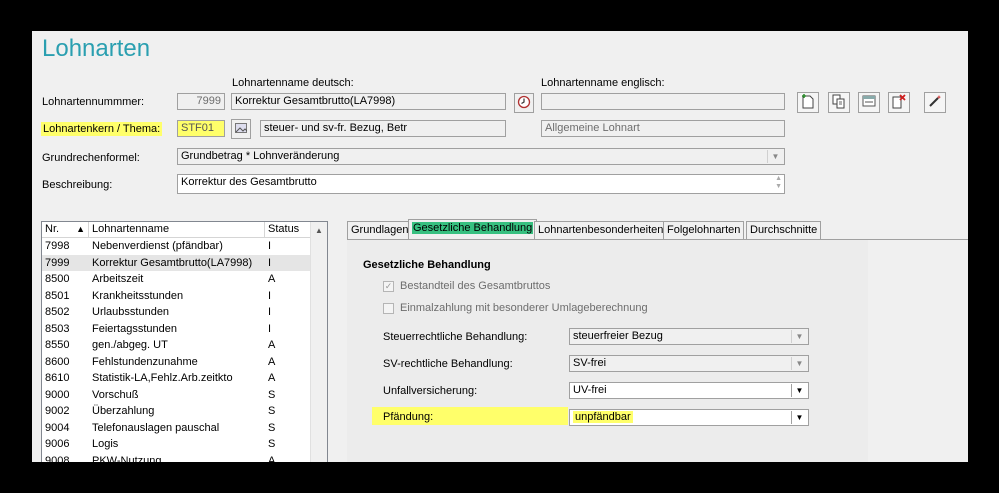 This screenshot has height=493, width=999. What do you see at coordinates (201, 101) in the screenshot?
I see `nummer-field: 7999` at bounding box center [201, 101].